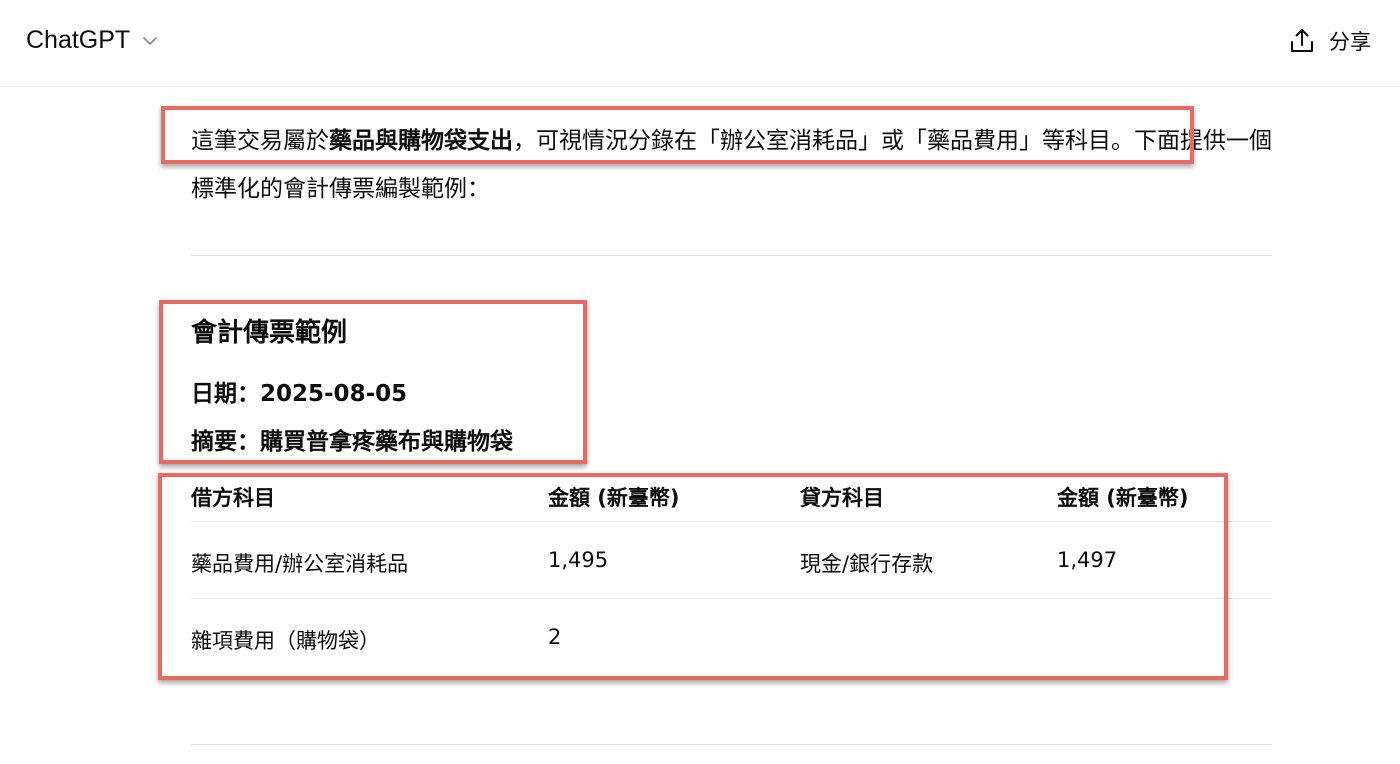 Image resolution: width=1400 pixels, height=764 pixels. What do you see at coordinates (731, 637) in the screenshot?
I see `table-row: 雜項費用（購物袋） 2` at bounding box center [731, 637].